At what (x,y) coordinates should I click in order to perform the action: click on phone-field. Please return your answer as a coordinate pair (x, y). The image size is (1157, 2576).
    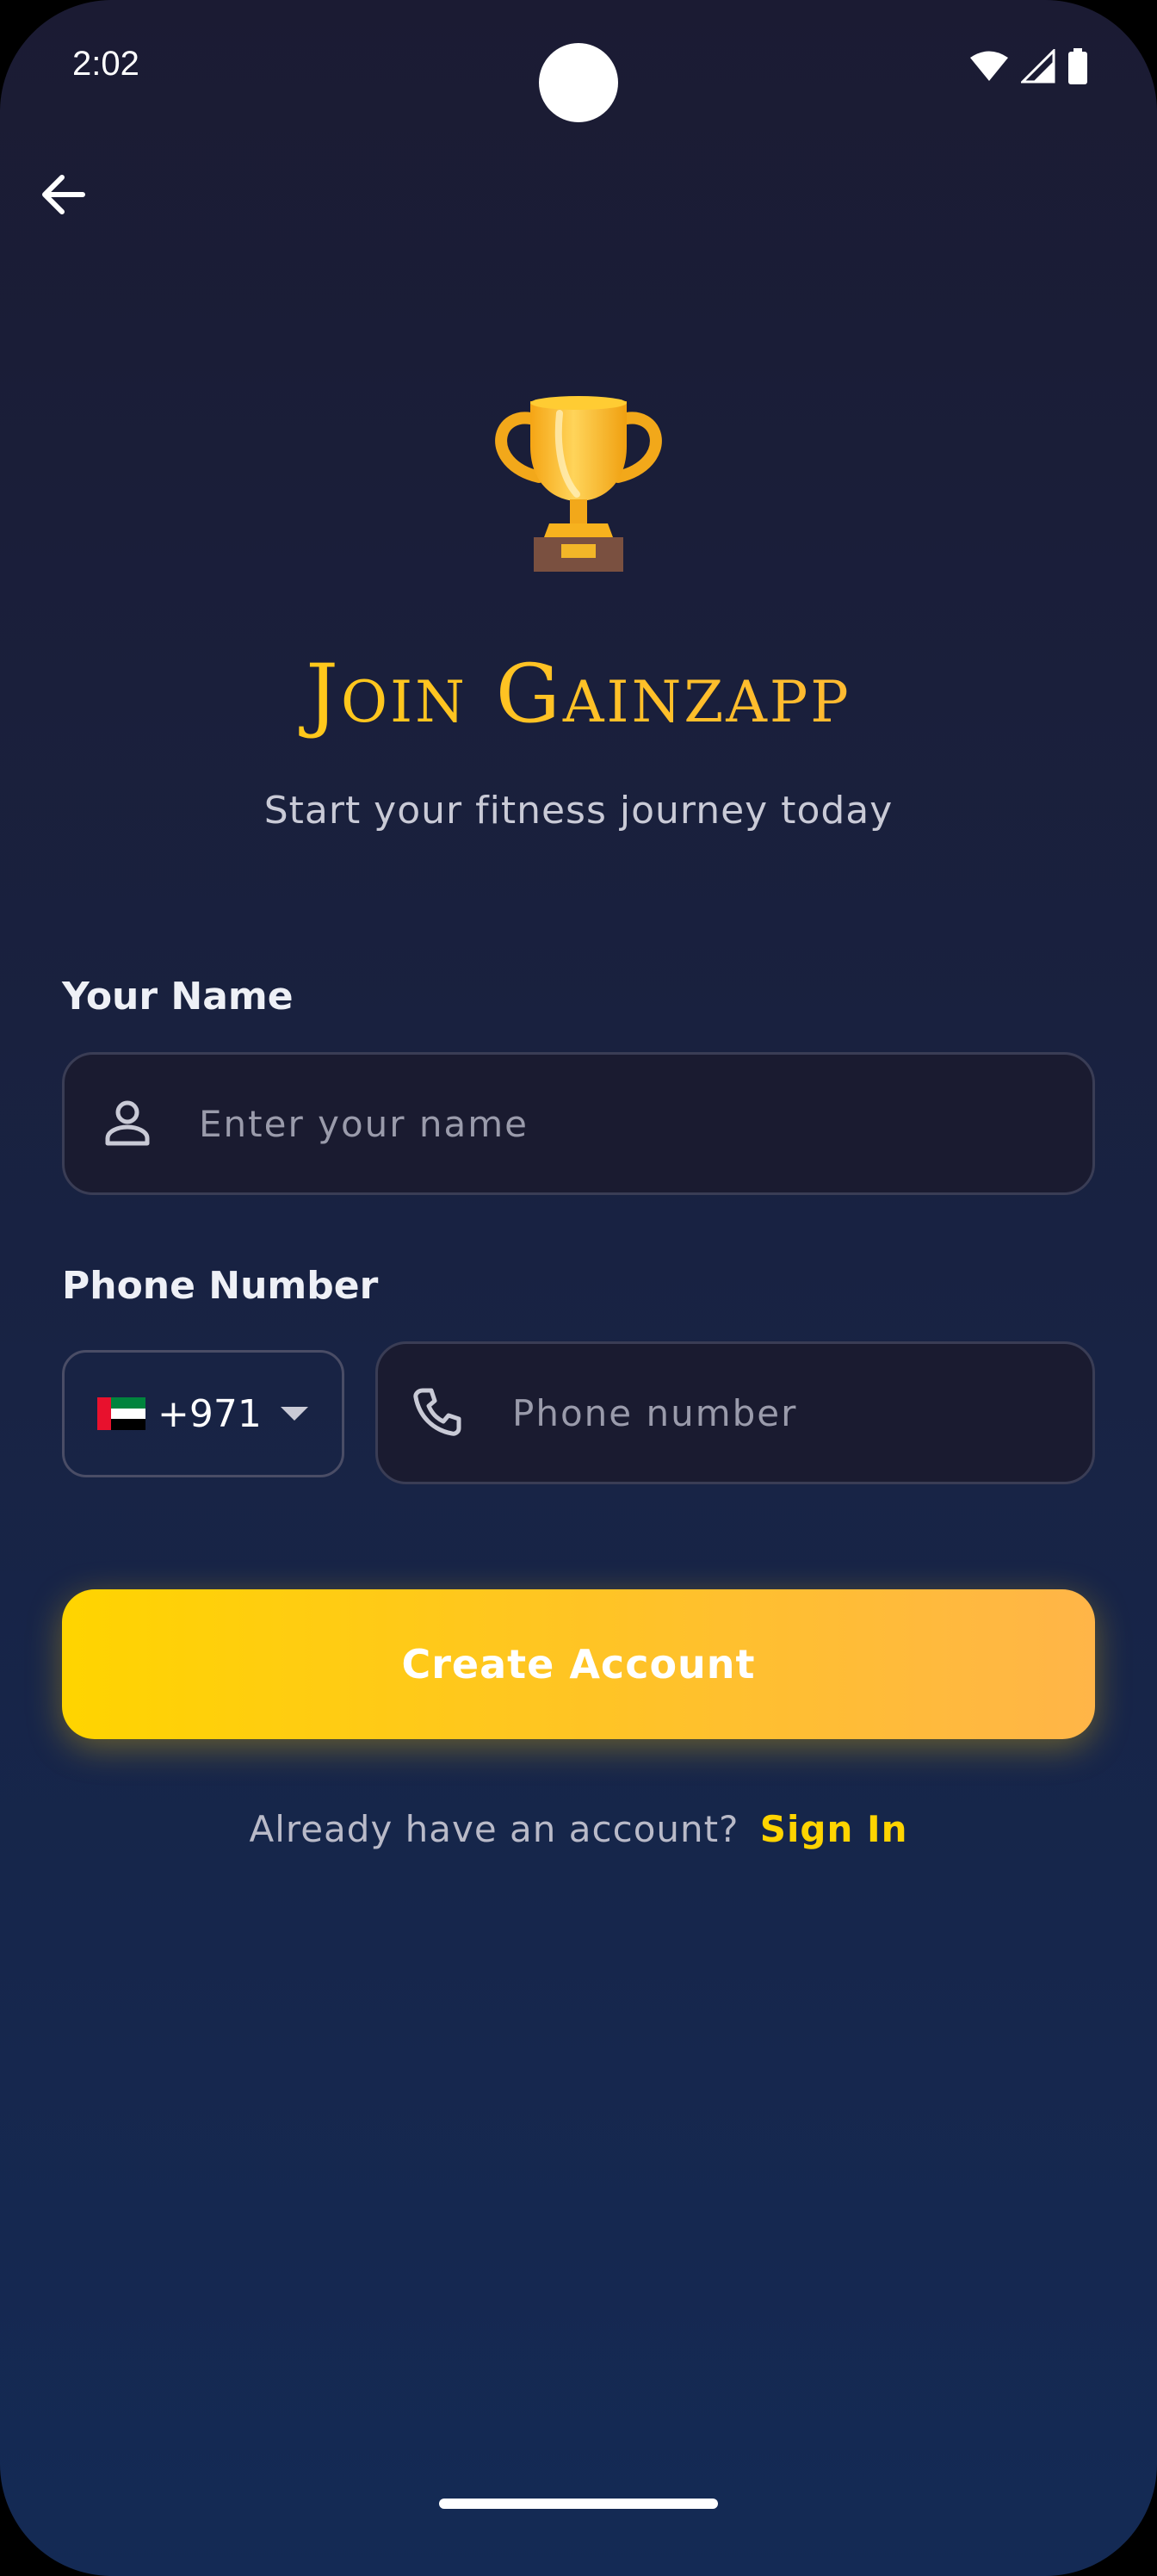
    Looking at the image, I should click on (735, 1413).